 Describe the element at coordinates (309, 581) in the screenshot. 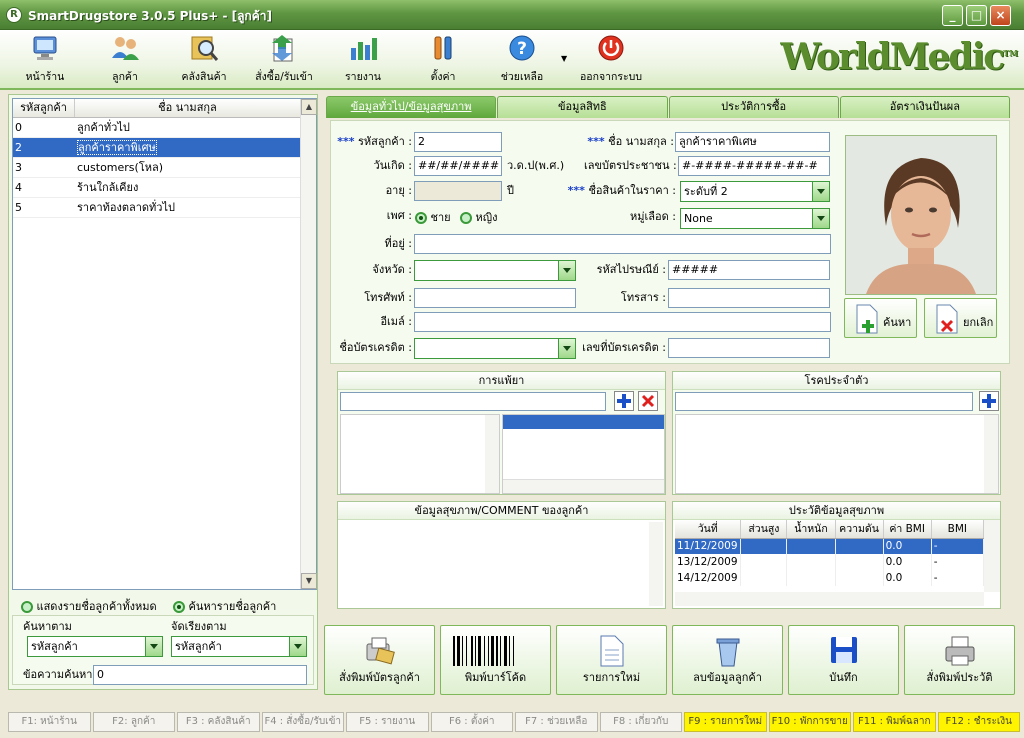

I see `scroll-down-arrow: ▼` at that location.